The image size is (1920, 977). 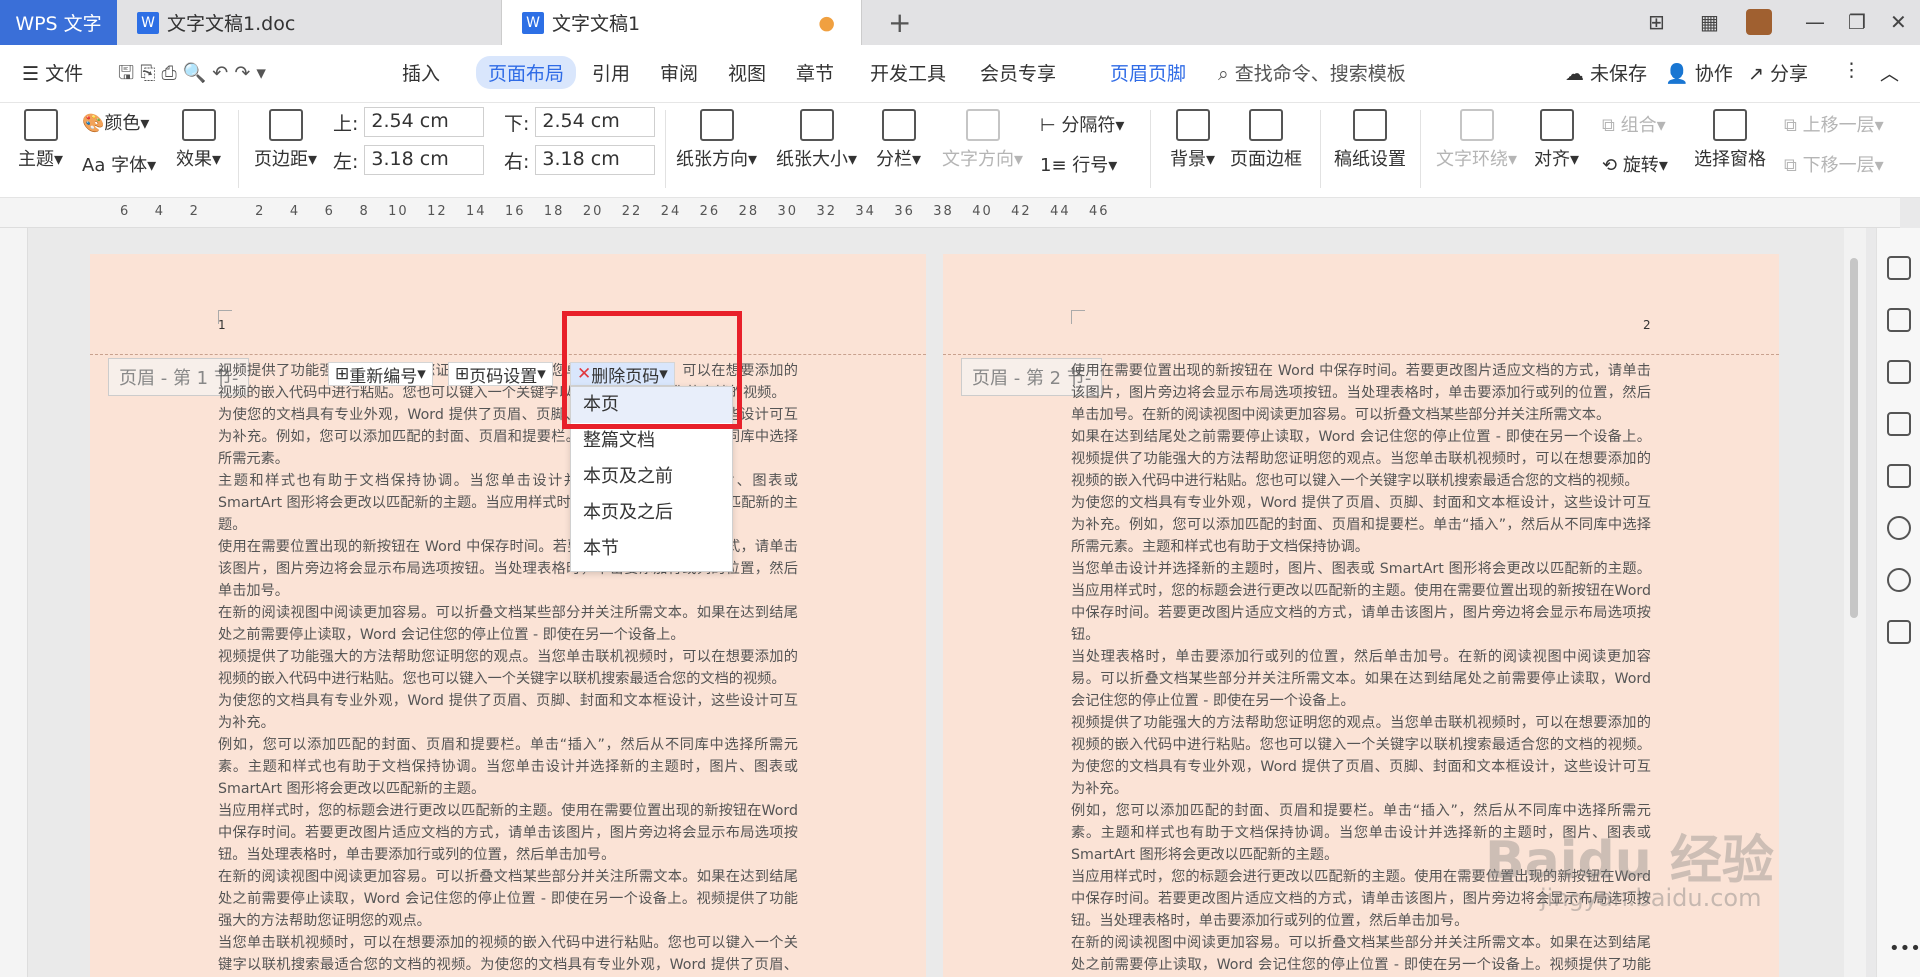 I want to click on menu-file: ☰ 文件, so click(x=52, y=72).